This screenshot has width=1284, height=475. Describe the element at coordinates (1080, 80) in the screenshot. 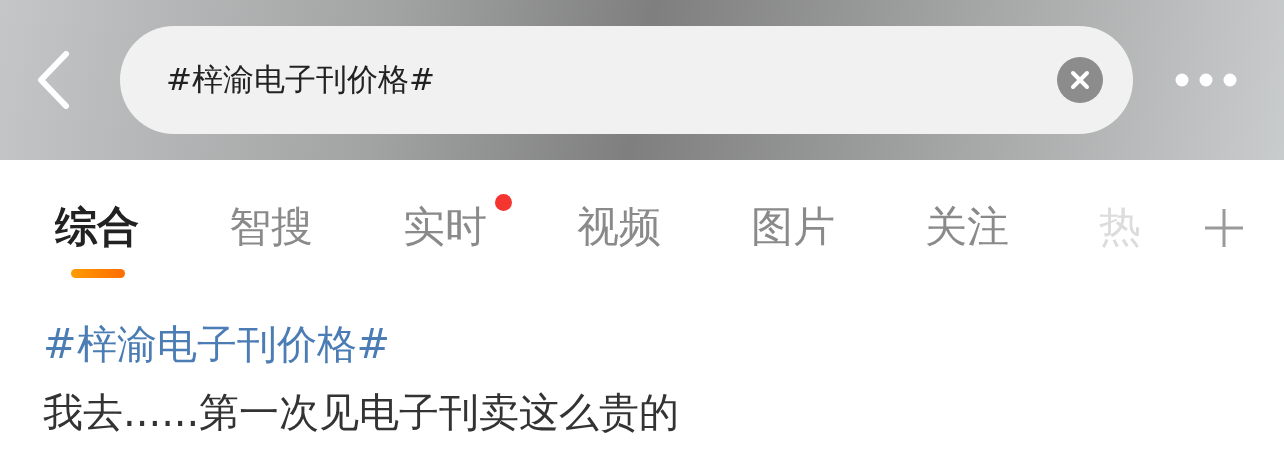

I see `clear-icon` at that location.